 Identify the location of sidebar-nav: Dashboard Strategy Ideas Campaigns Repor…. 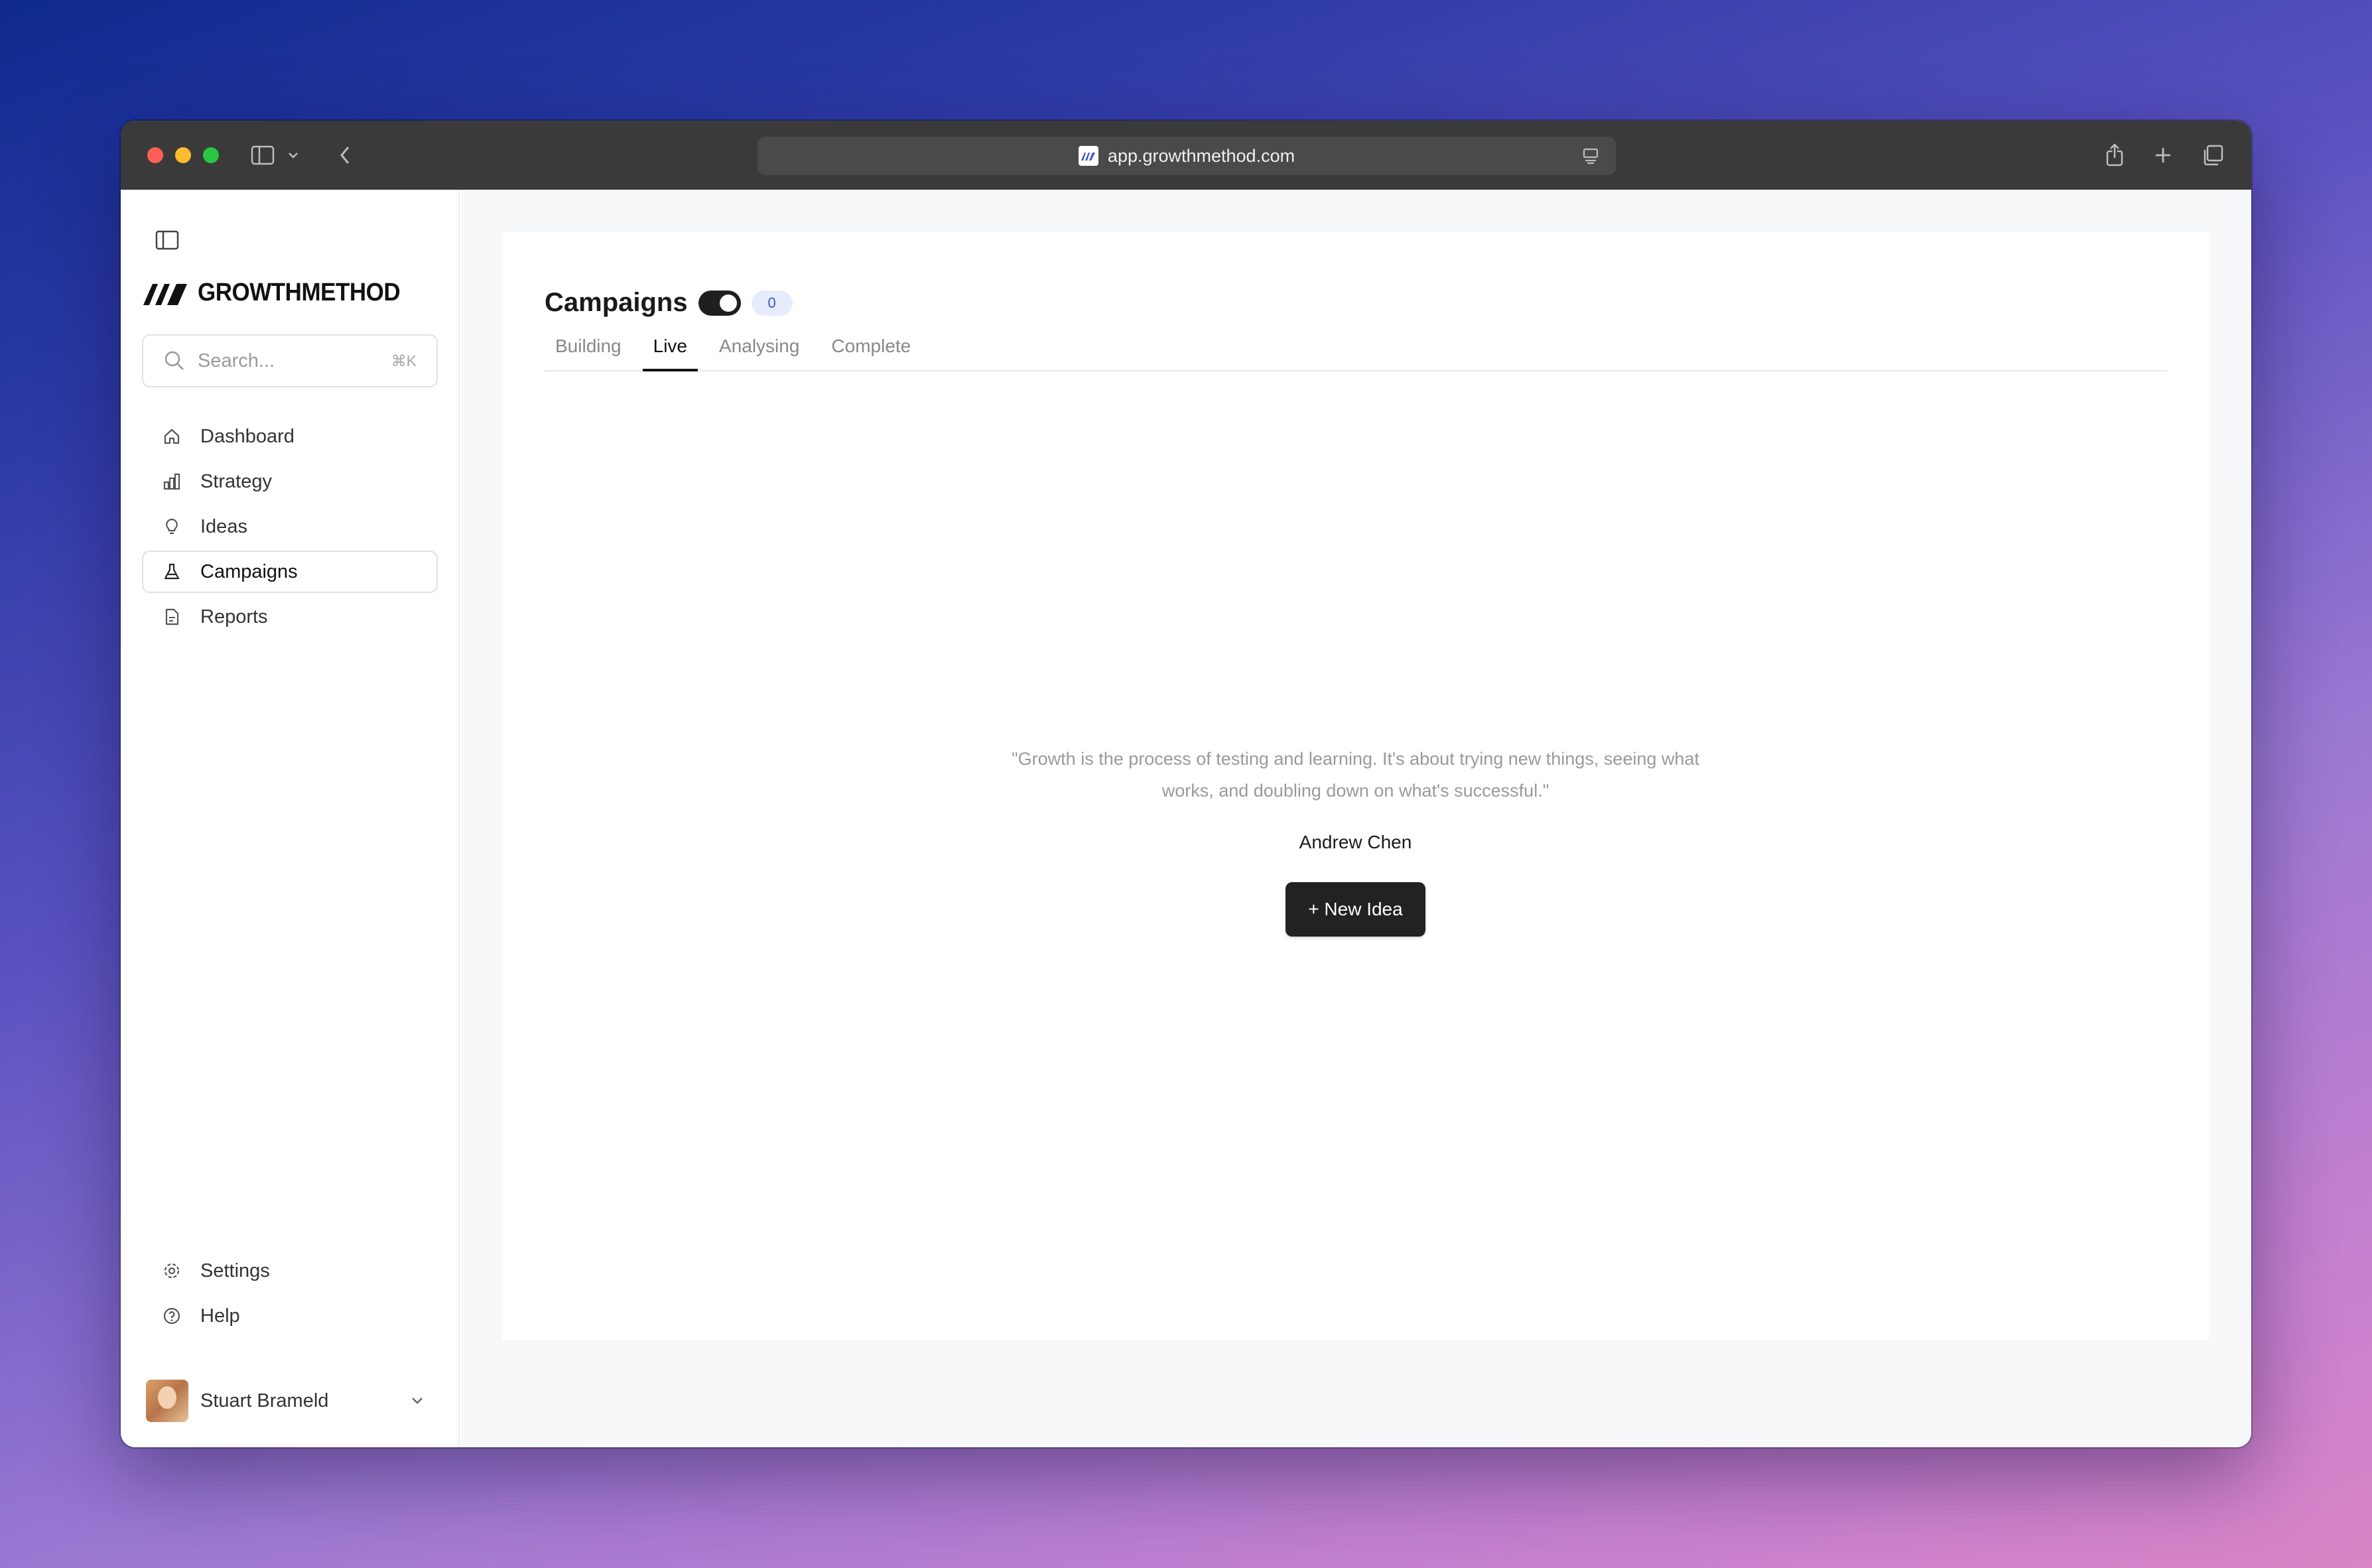
(290, 528).